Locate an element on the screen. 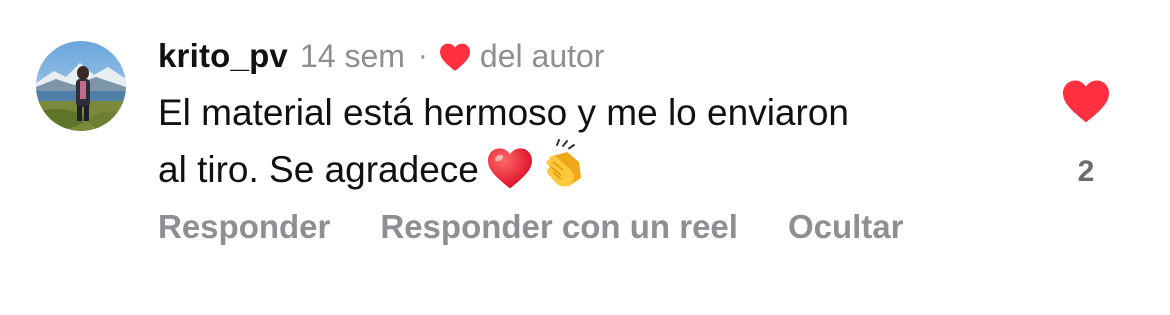  username: krito_pv is located at coordinates (223, 56).